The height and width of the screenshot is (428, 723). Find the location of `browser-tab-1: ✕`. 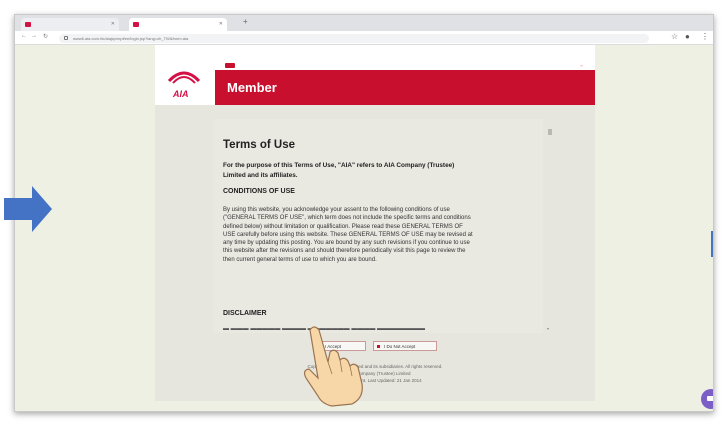

browser-tab-1: ✕ is located at coordinates (70, 24).